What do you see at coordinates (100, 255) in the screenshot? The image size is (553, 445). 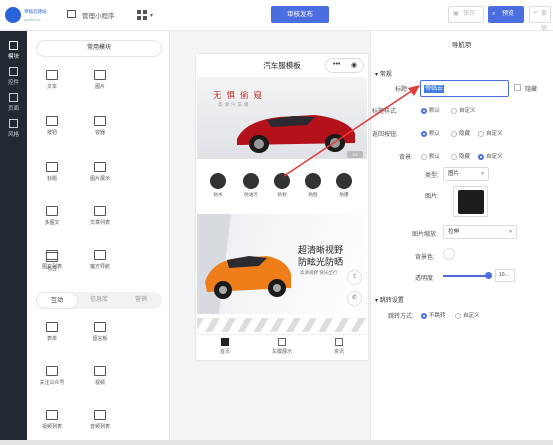 I see `grid-dots-icon` at bounding box center [100, 255].